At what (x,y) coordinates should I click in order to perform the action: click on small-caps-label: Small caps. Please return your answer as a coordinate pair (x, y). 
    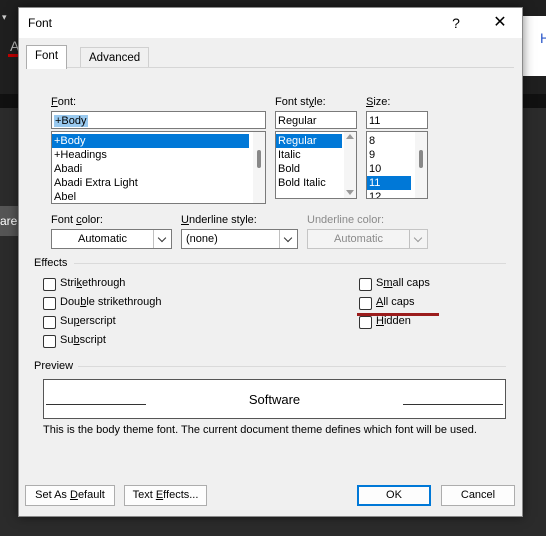
    Looking at the image, I should click on (403, 283).